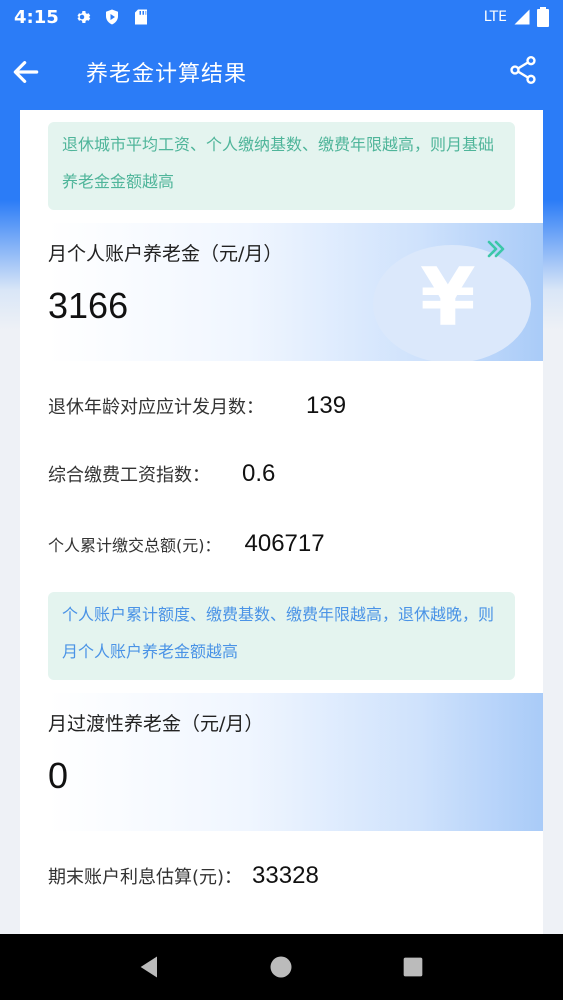 The width and height of the screenshot is (563, 1000). I want to click on basic-pension-tip: 退休城市平均工资、个人缴纳基数、缴费年限越高，则月基础养老金金额越高, so click(281, 166).